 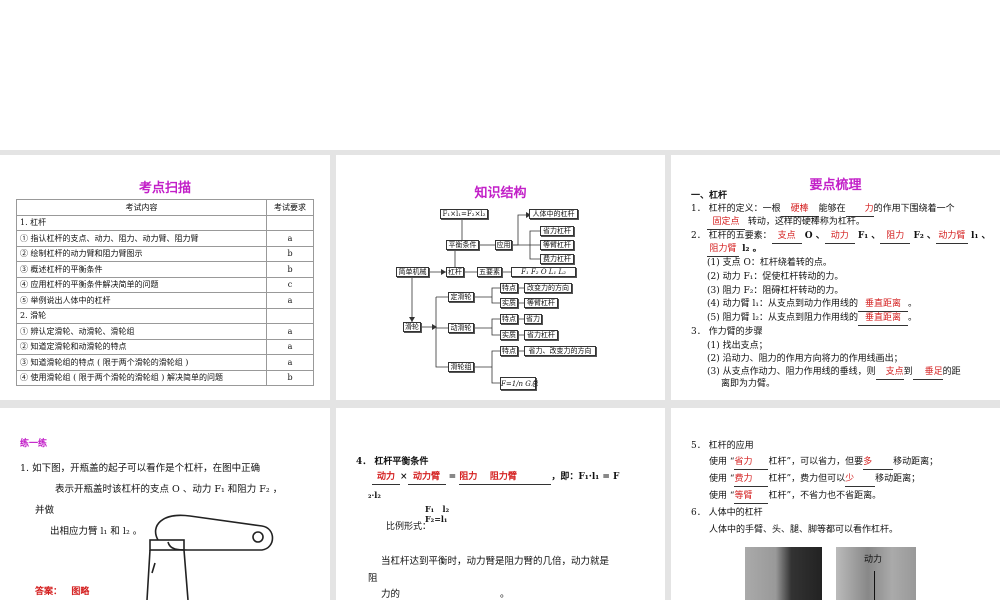 I want to click on box-simple-machines: 简单机械, so click(x=412, y=272).